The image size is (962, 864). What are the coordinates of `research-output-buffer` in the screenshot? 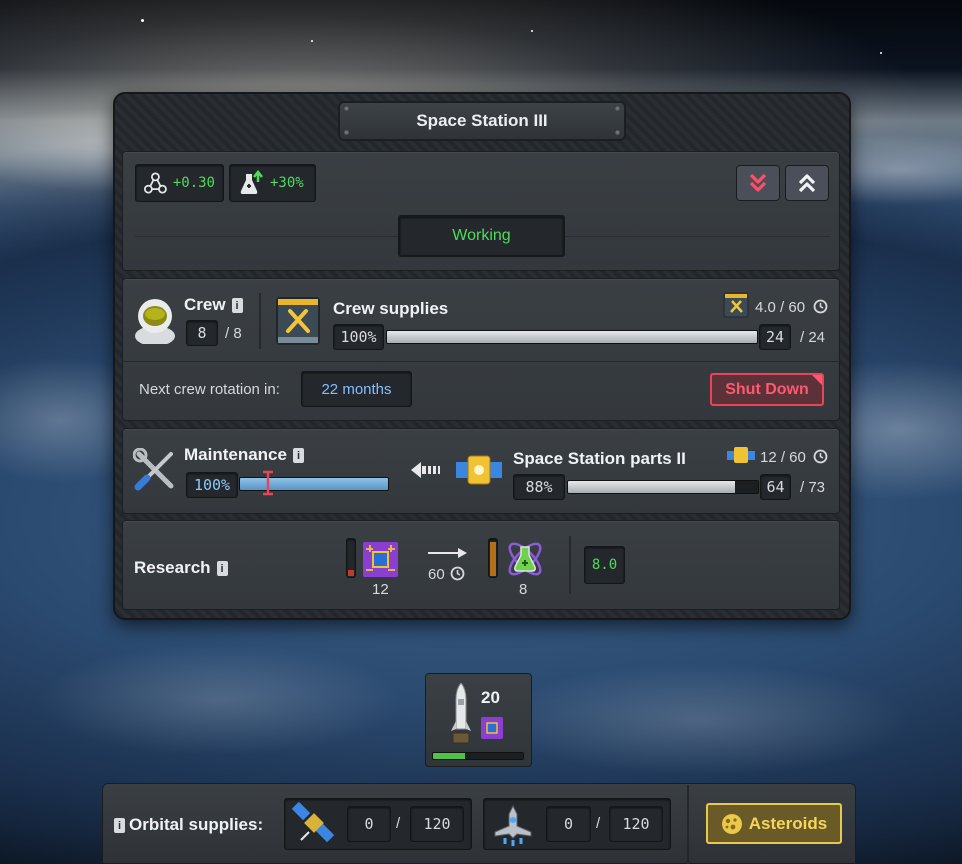 It's located at (493, 558).